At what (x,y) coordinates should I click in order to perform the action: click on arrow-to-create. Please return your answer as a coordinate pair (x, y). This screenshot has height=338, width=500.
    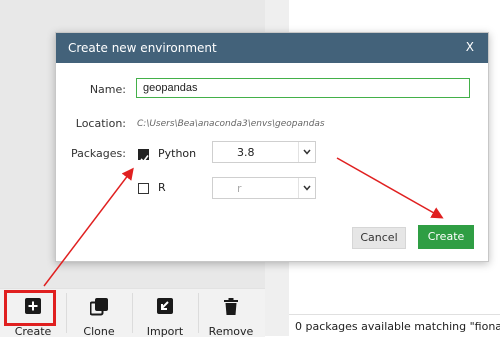
    Looking at the image, I should click on (390, 188).